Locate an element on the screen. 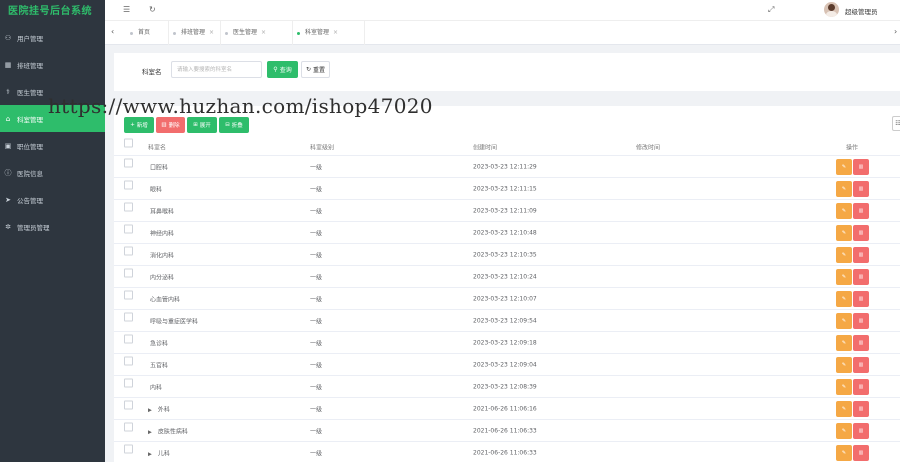  department-search-input is located at coordinates (216, 69).